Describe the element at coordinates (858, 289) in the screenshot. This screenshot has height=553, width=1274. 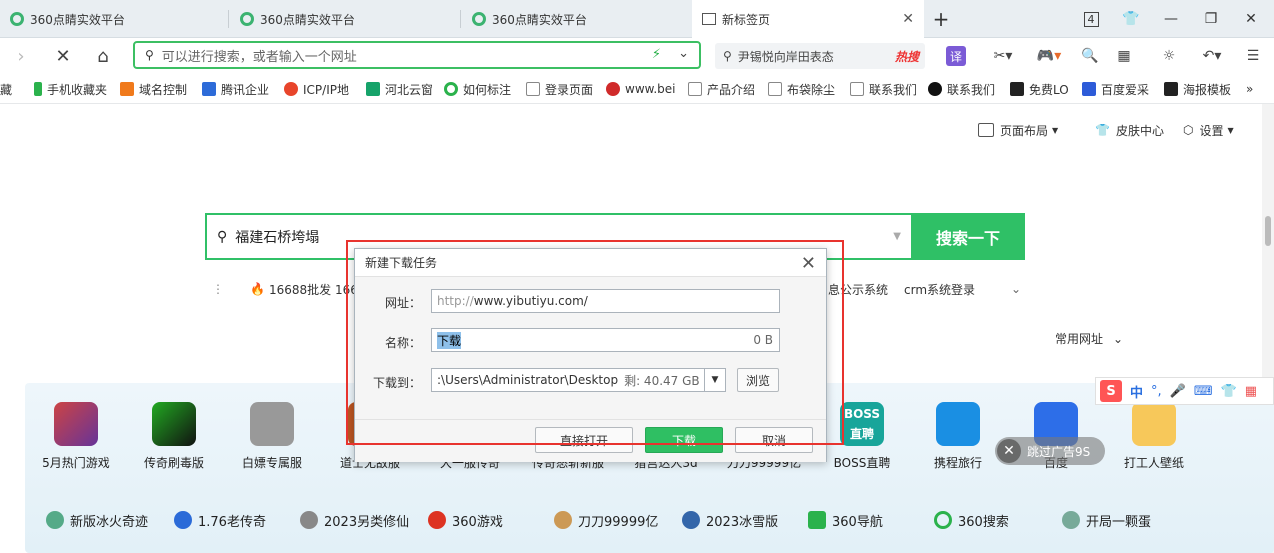
I see `hot-link: 息公示系统` at that location.